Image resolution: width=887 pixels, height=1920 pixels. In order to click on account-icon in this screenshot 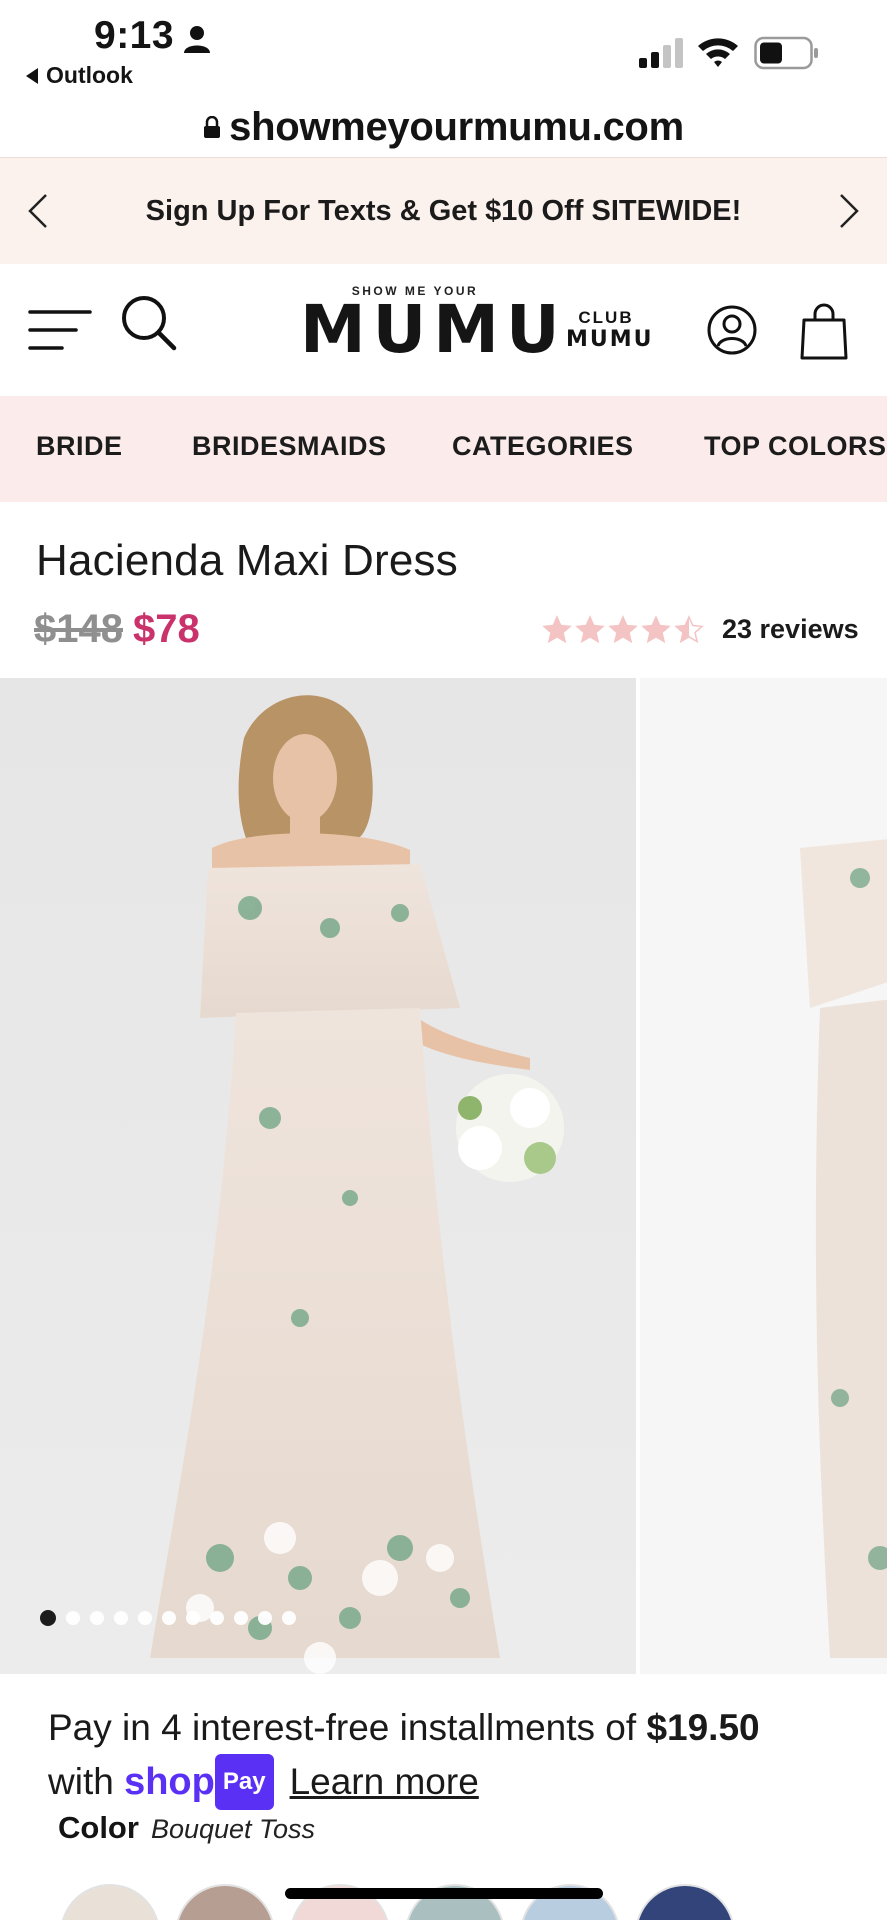, I will do `click(732, 330)`.